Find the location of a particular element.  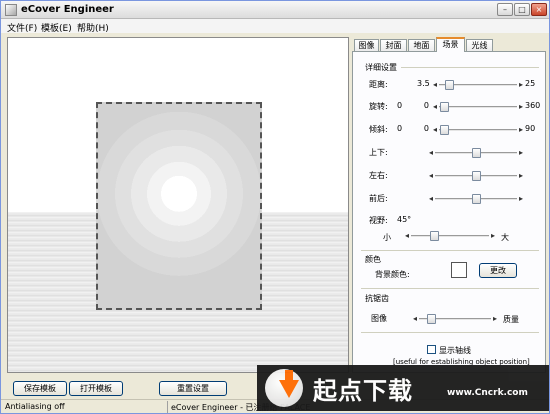

leftright-slider: ◂ ▸ is located at coordinates (476, 176).